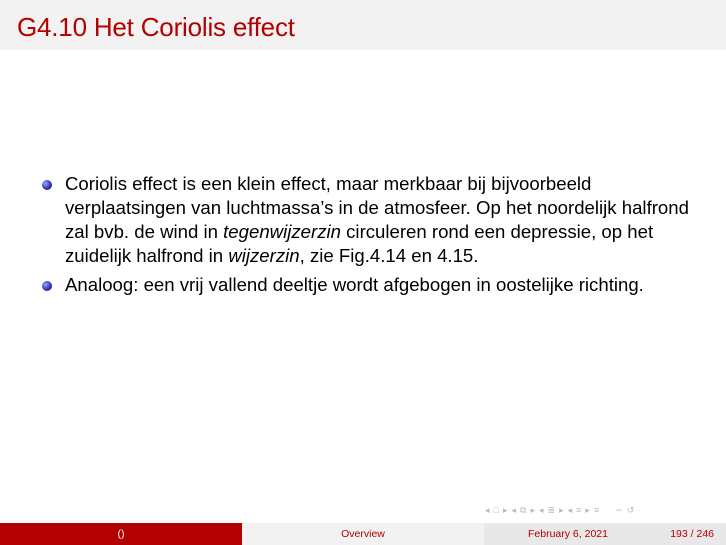 The image size is (726, 545). What do you see at coordinates (523, 510) in the screenshot?
I see `subsection-icon: ⧉` at bounding box center [523, 510].